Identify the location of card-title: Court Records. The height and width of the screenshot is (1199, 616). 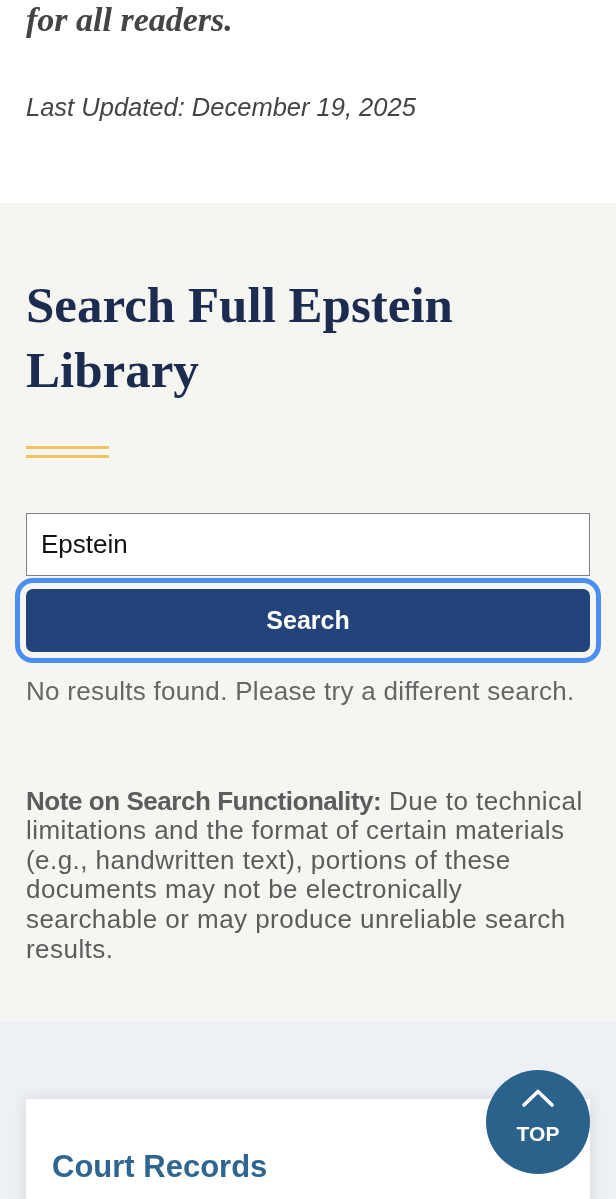
(160, 1167).